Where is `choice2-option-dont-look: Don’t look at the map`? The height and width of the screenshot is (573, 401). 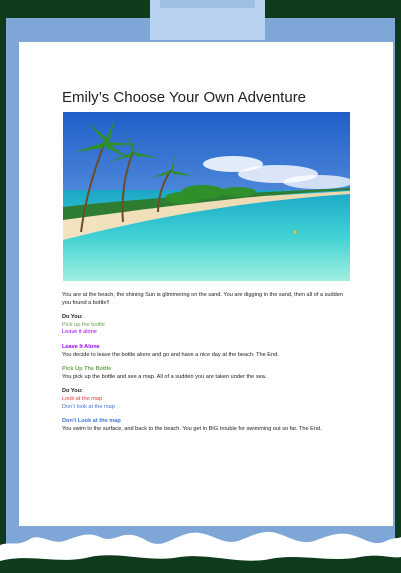
choice2-option-dont-look: Don’t look at the map is located at coordinates (207, 408).